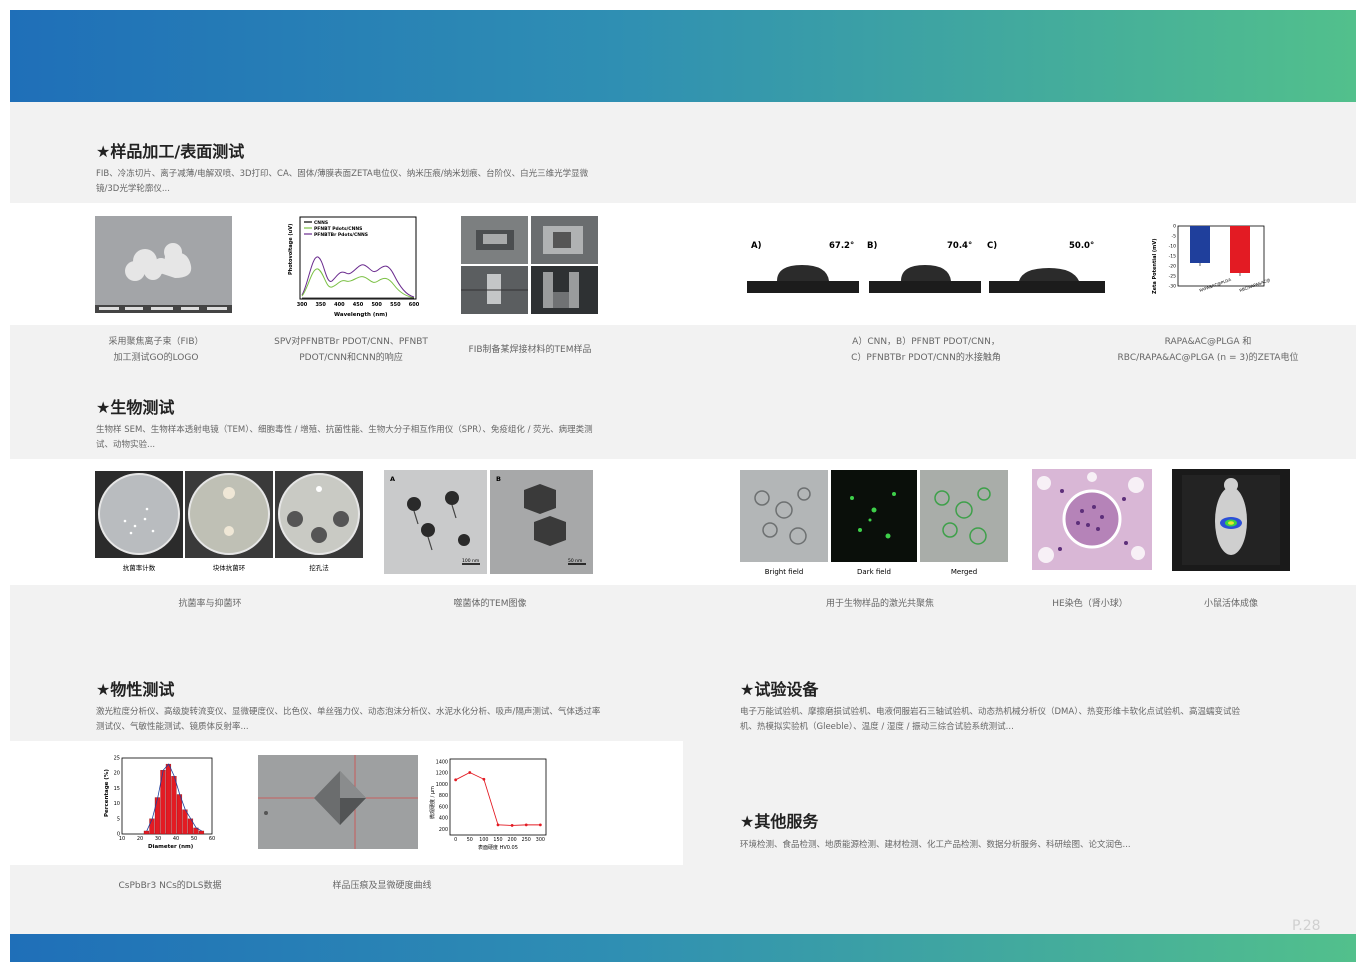 Image resolution: width=1366 pixels, height=972 pixels. What do you see at coordinates (414, 305) in the screenshot?
I see `spv-xtick: 600` at bounding box center [414, 305].